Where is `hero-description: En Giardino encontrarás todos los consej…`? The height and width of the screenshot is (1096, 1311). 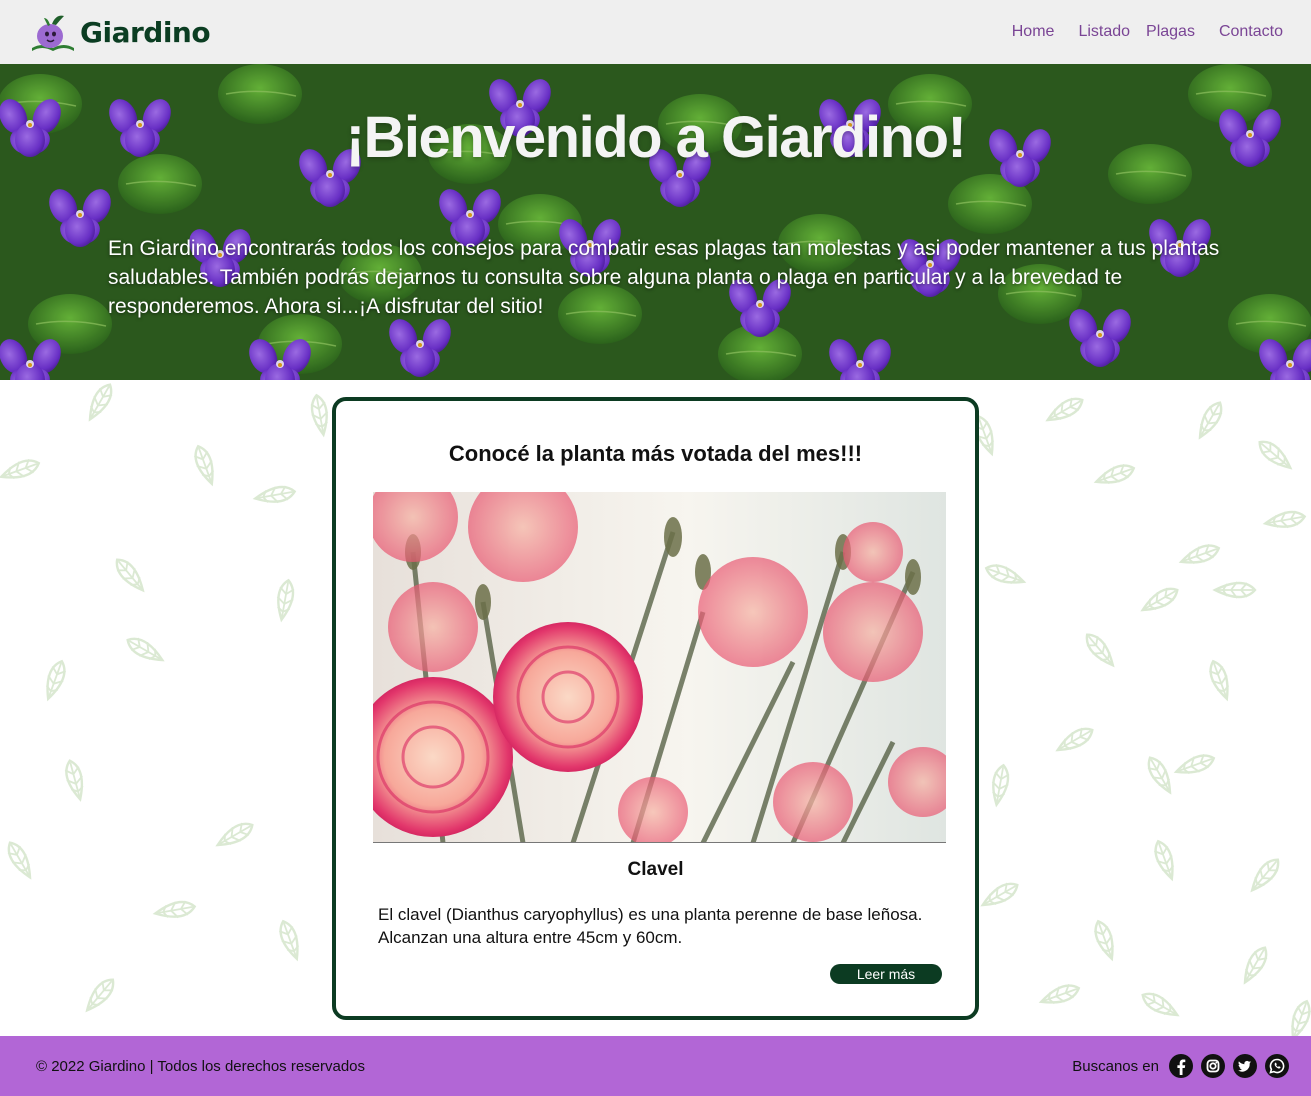
hero-description: En Giardino encontrarás todos los consej… is located at coordinates (664, 277).